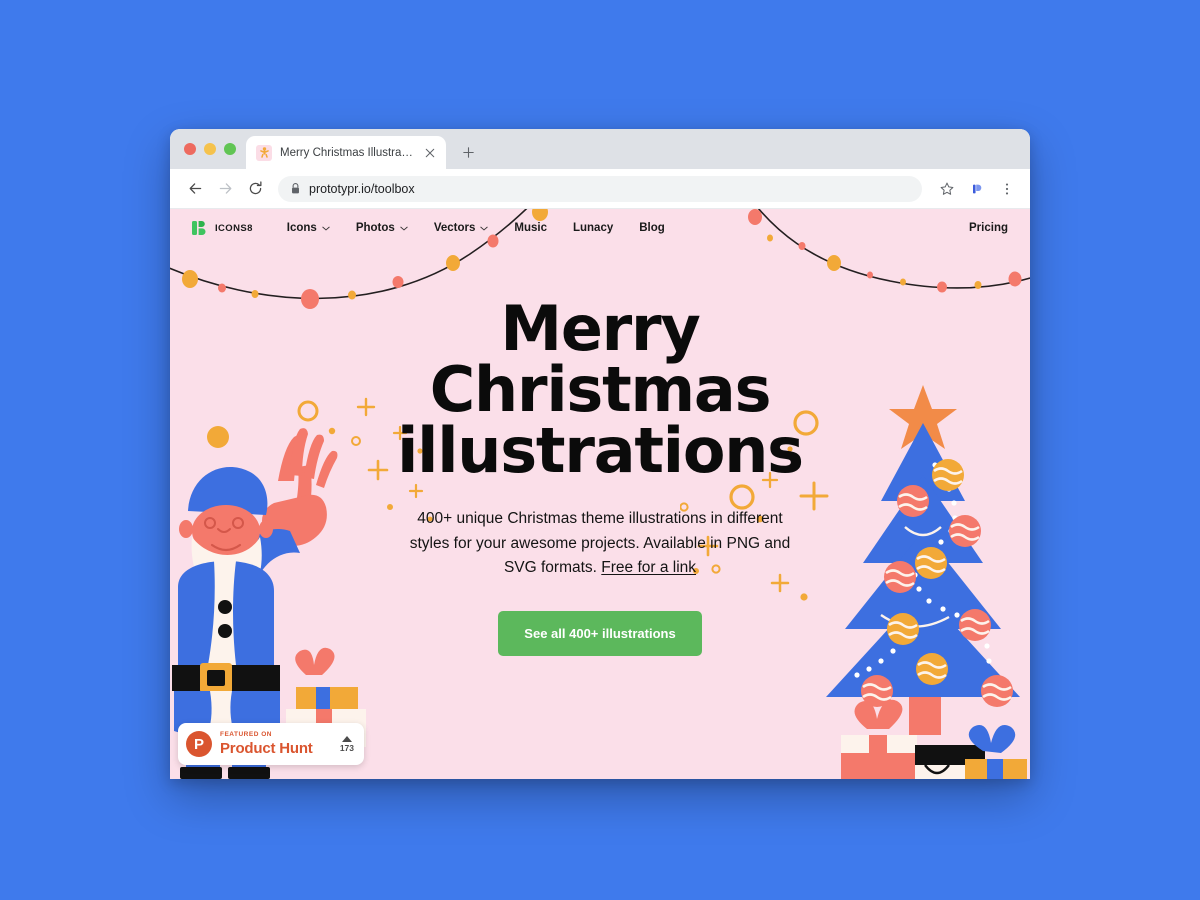 The image size is (1200, 900). I want to click on browser-toolbar: prototypr.io/toolbox, so click(600, 189).